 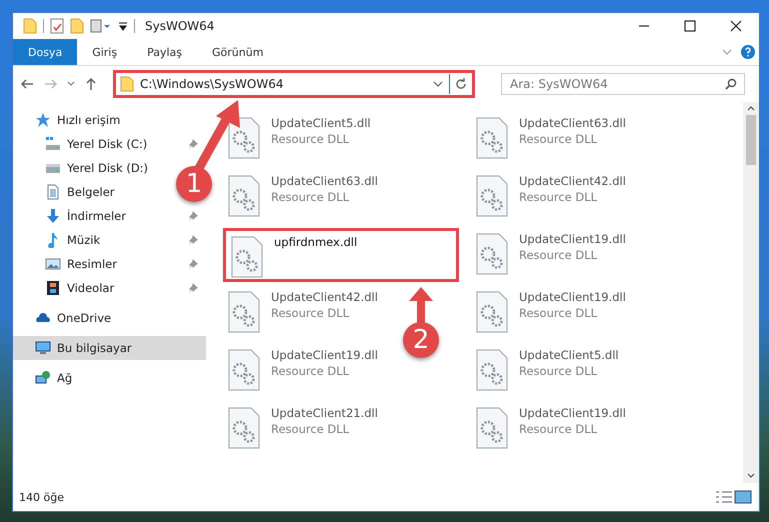 I want to click on sidebar-item: OneDrive, so click(x=65, y=318).